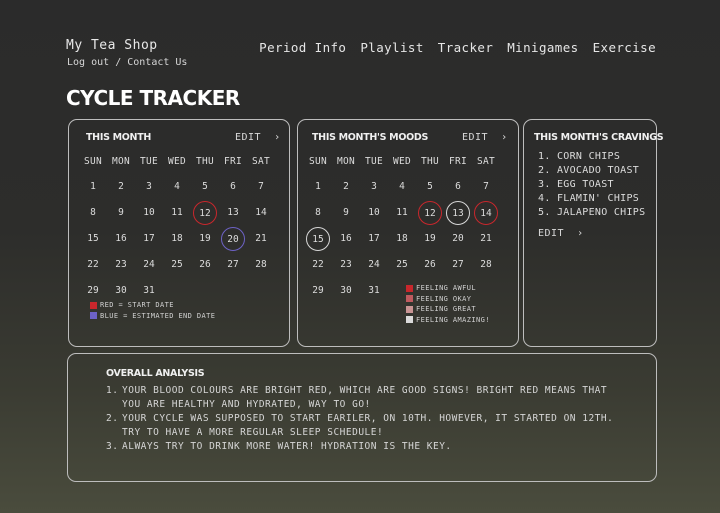 This screenshot has width=720, height=513. I want to click on calendar-day-2: 2, so click(121, 187).